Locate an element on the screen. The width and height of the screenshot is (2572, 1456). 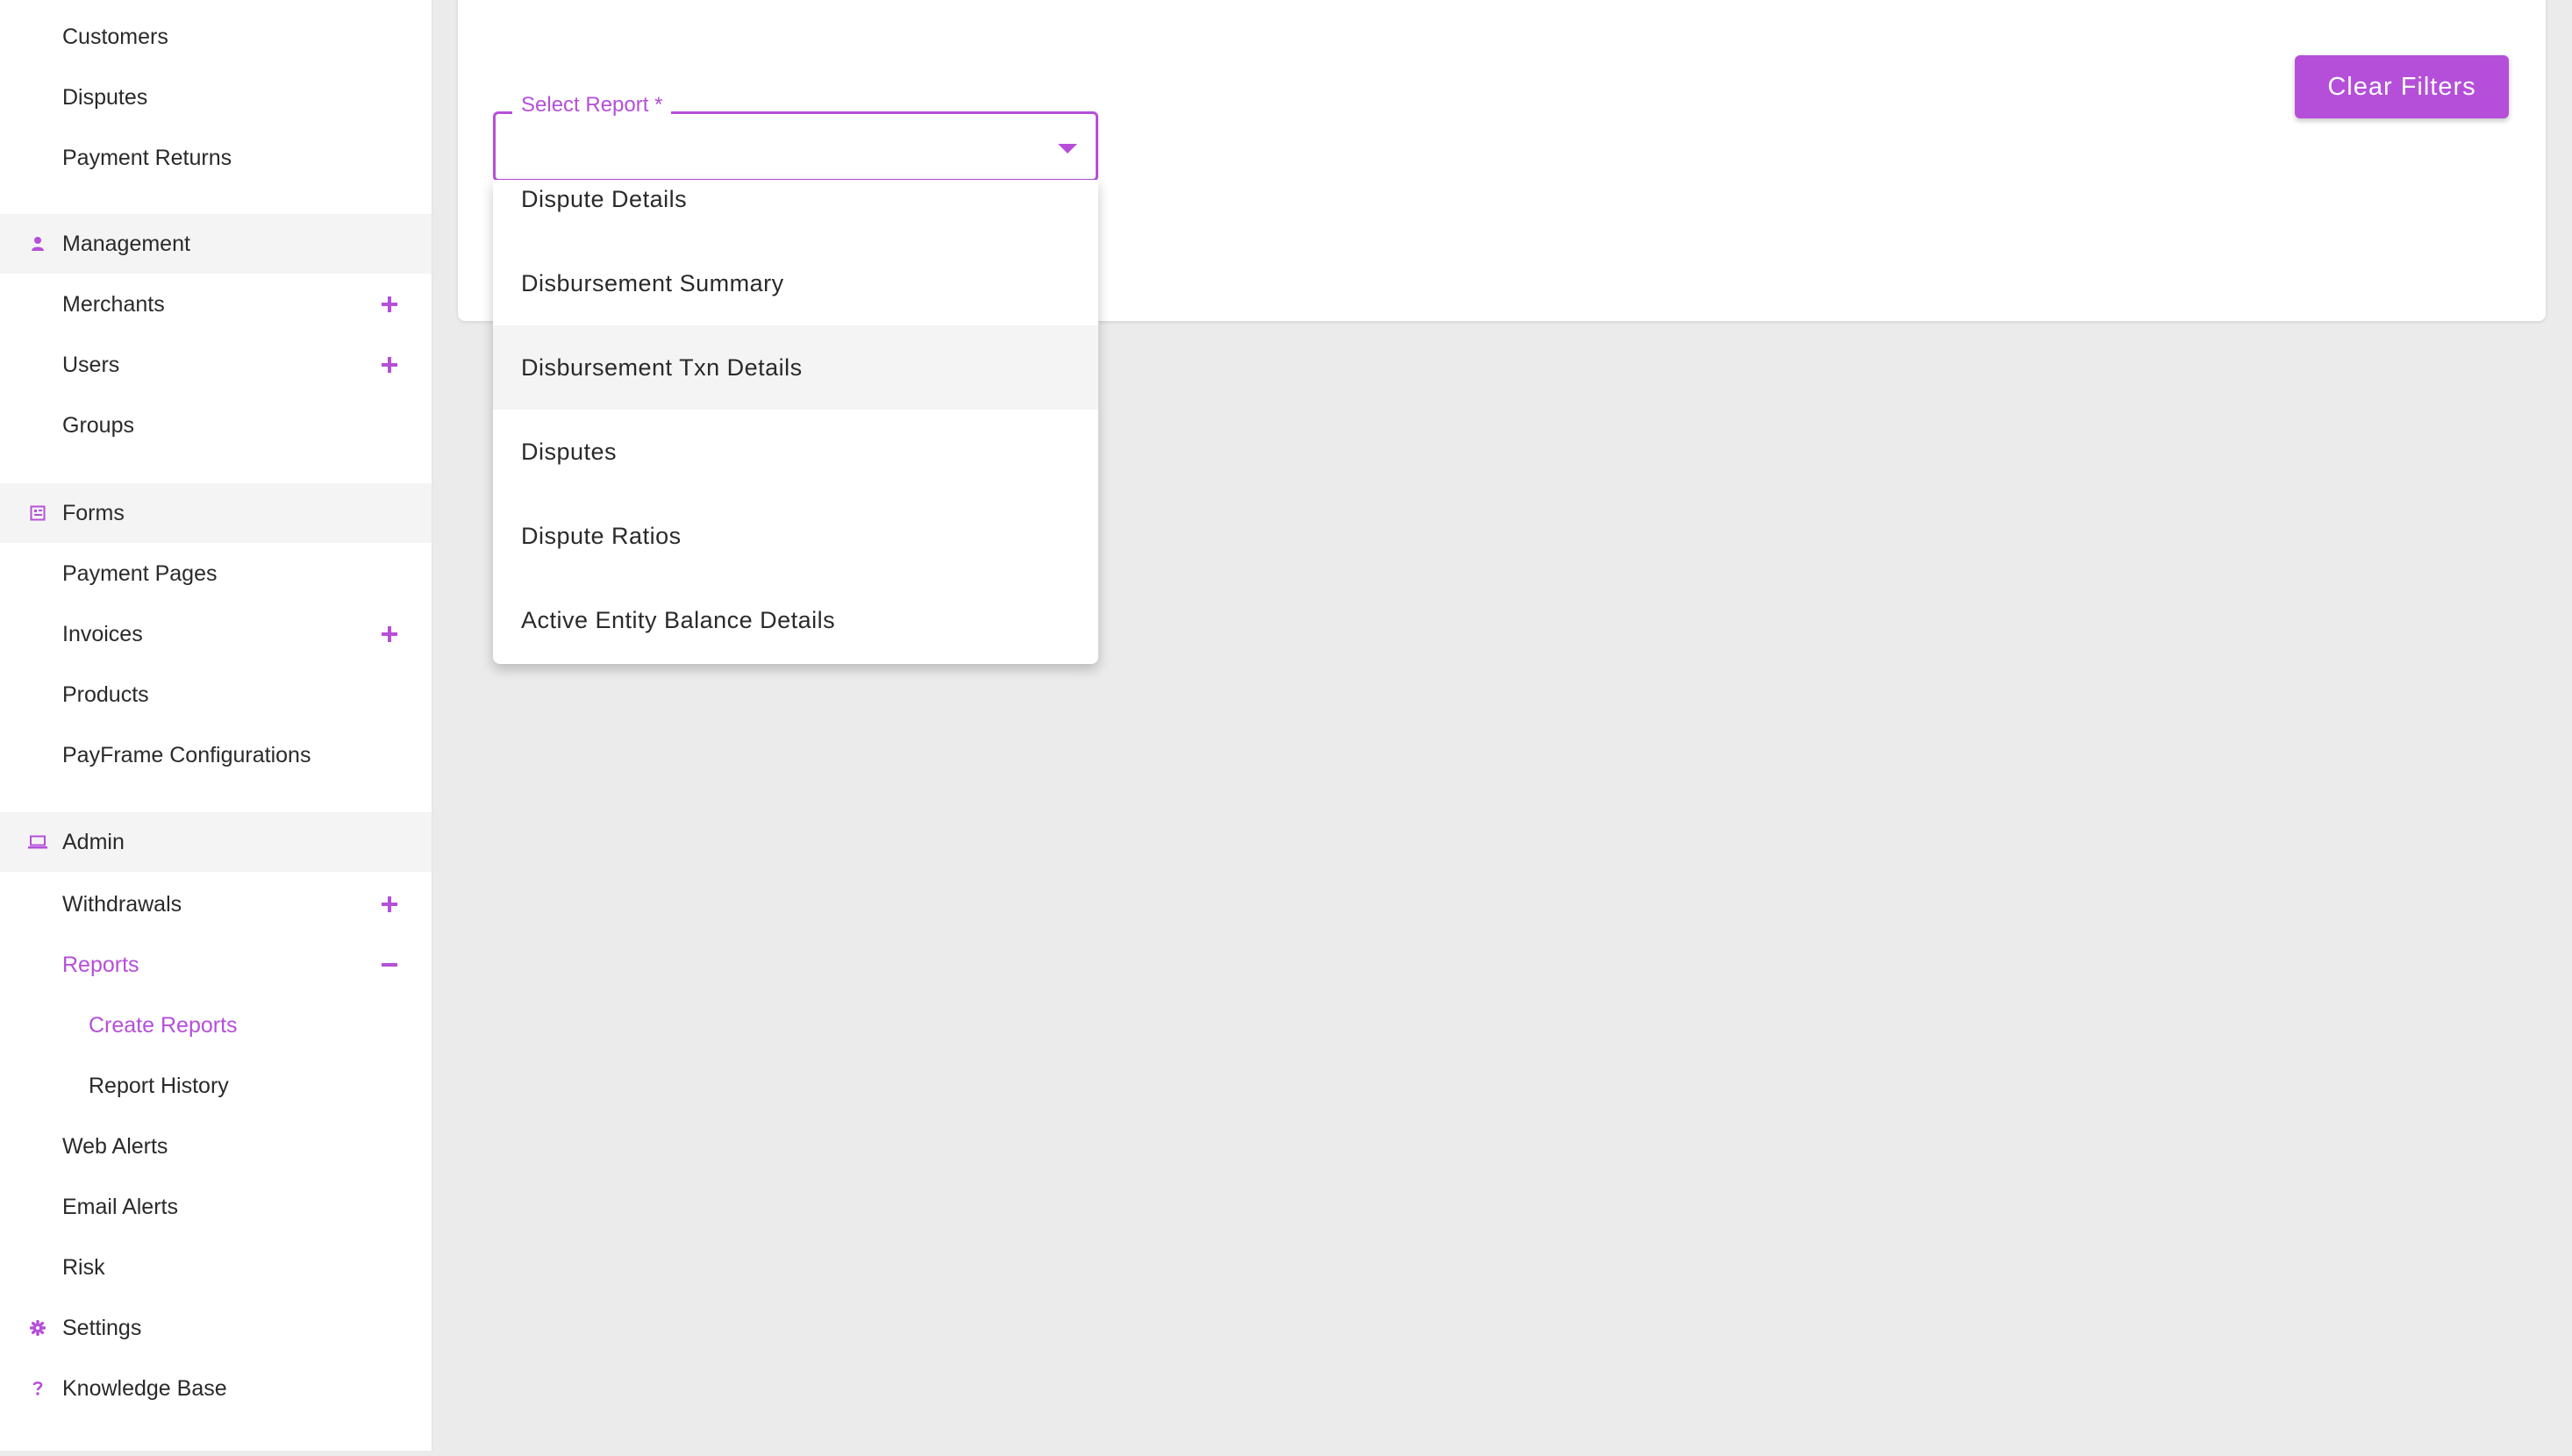
sidebar-item-payframe-configurations: PayFrame Configurations is located at coordinates (216, 755).